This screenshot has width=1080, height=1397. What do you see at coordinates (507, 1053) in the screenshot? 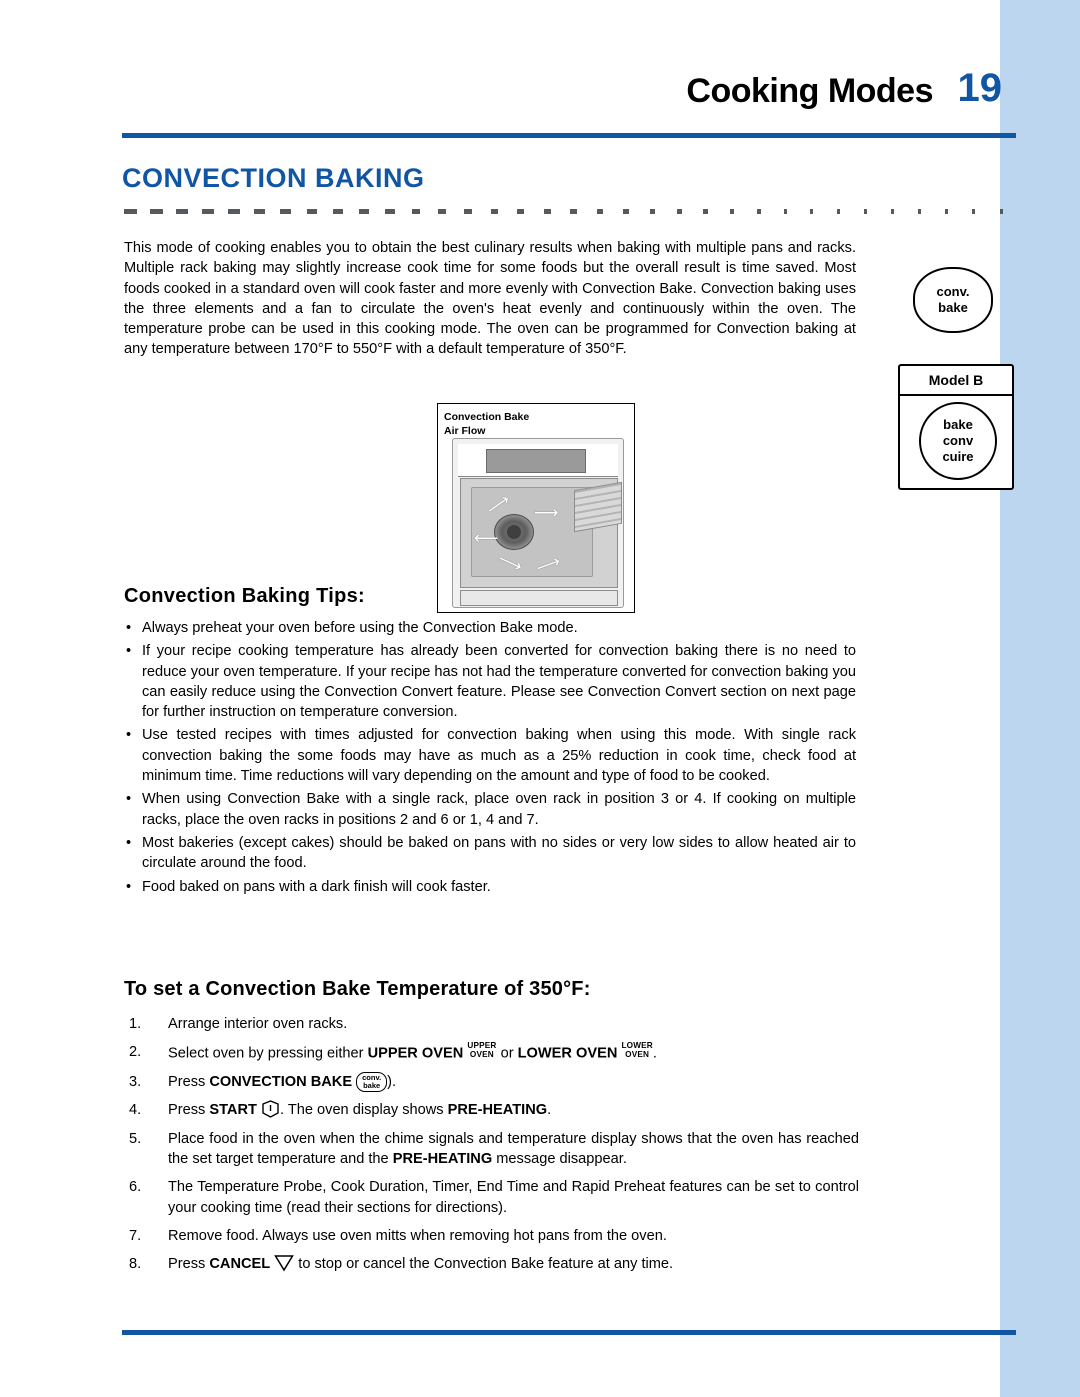
I see `step-text-mid: or` at bounding box center [507, 1053].